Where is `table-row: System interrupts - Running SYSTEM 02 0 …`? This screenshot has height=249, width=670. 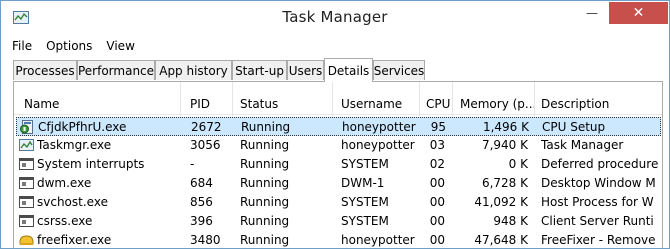
table-row: System interrupts - Running SYSTEM 02 0 … is located at coordinates (338, 164).